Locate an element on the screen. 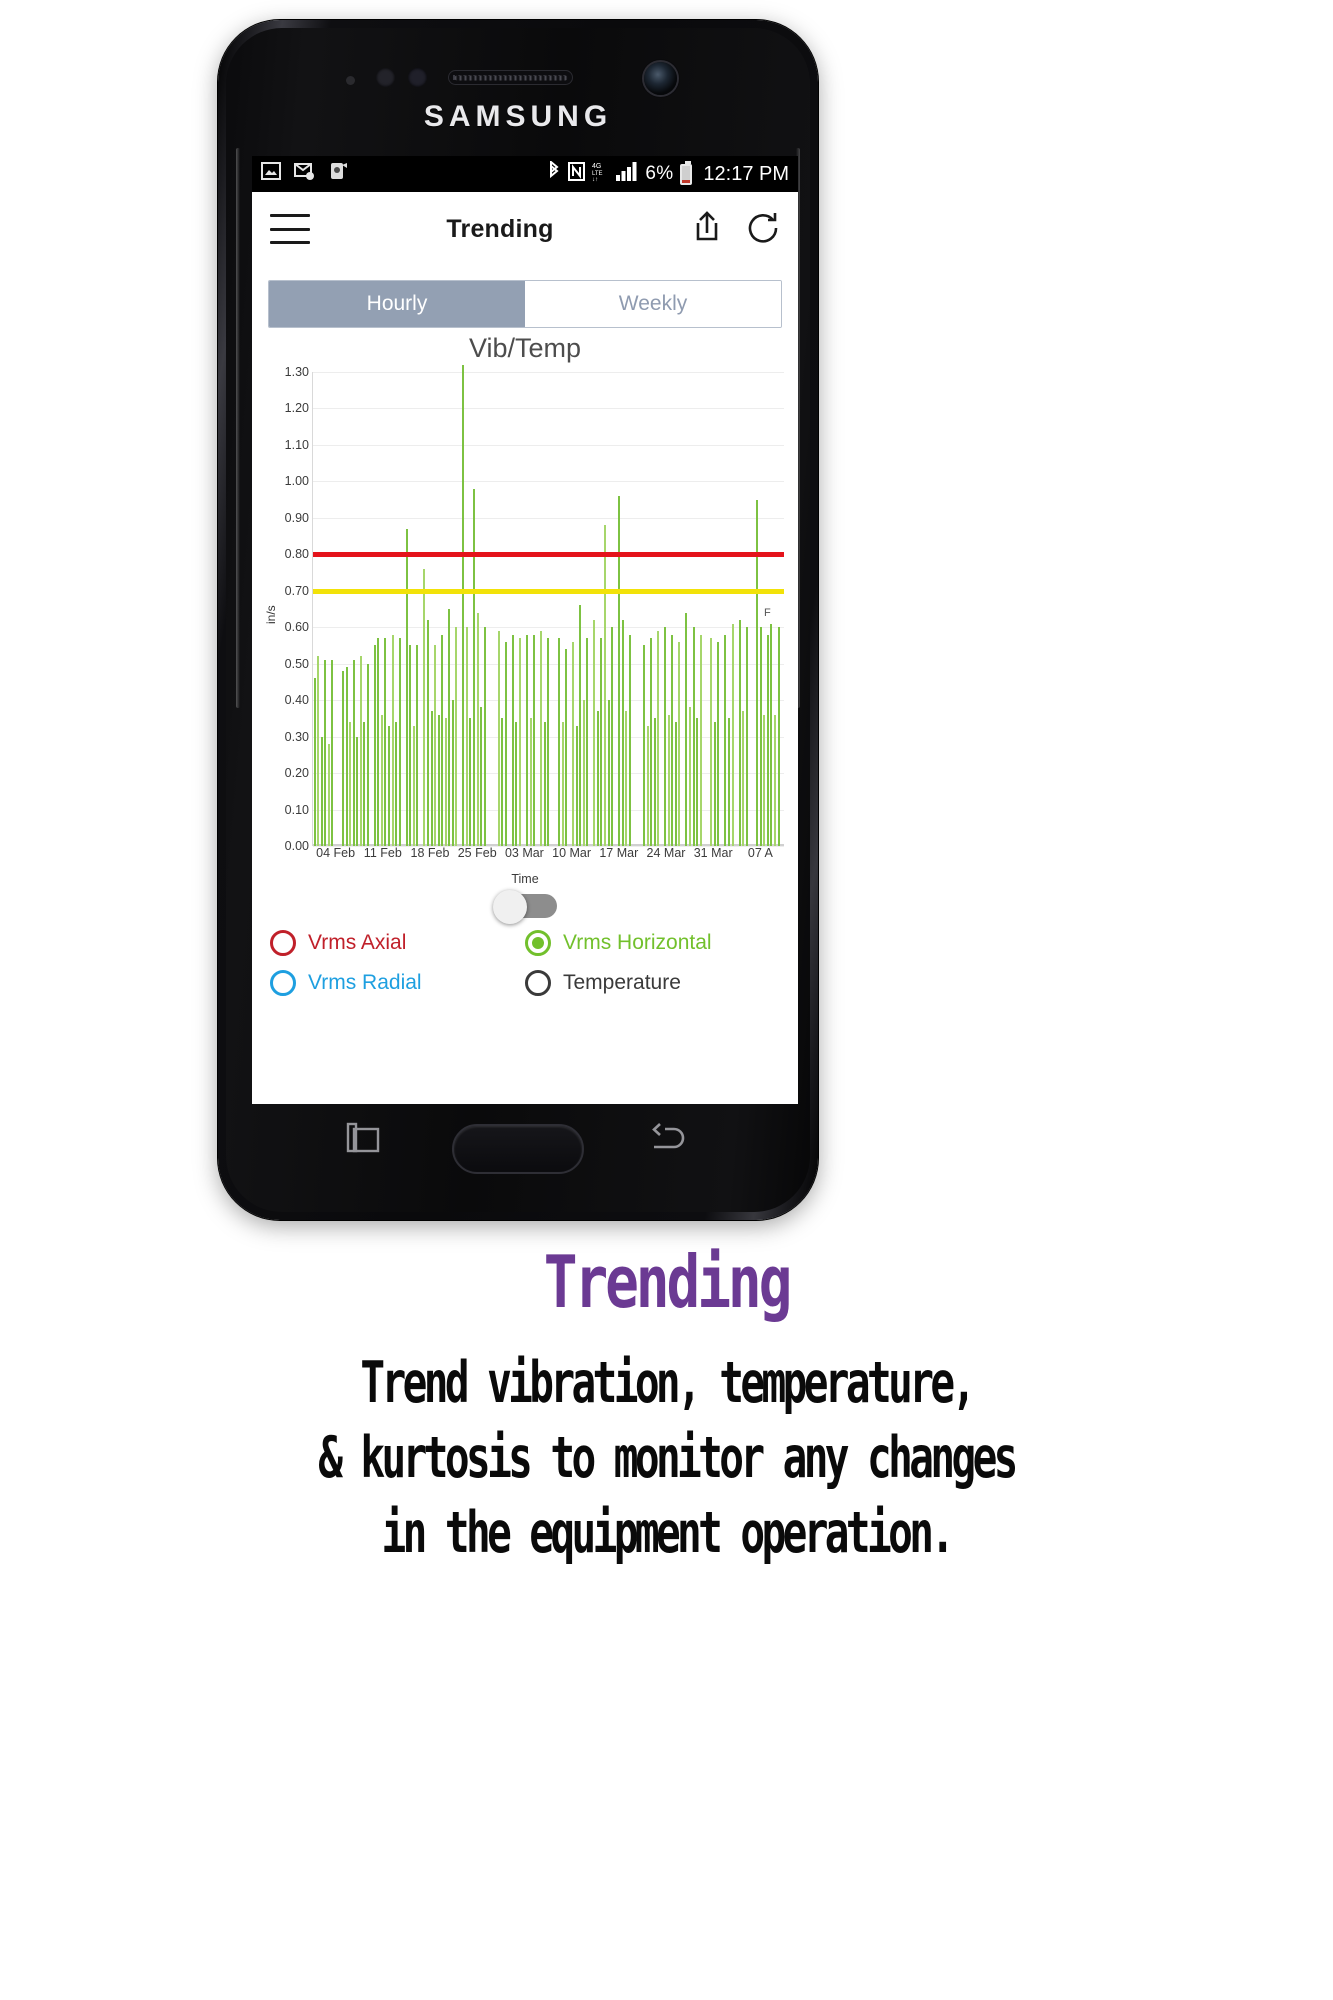 The height and width of the screenshot is (2000, 1333). legend-item-vrms-radial: Vrms Radial is located at coordinates (397, 983).